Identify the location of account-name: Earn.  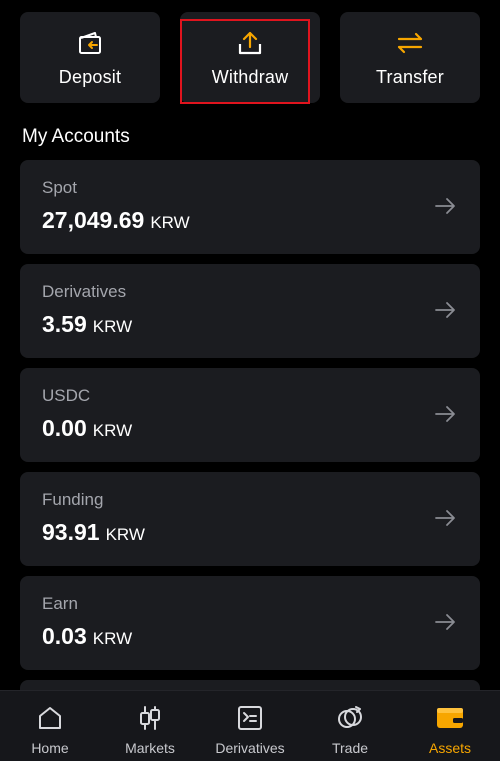
(60, 603).